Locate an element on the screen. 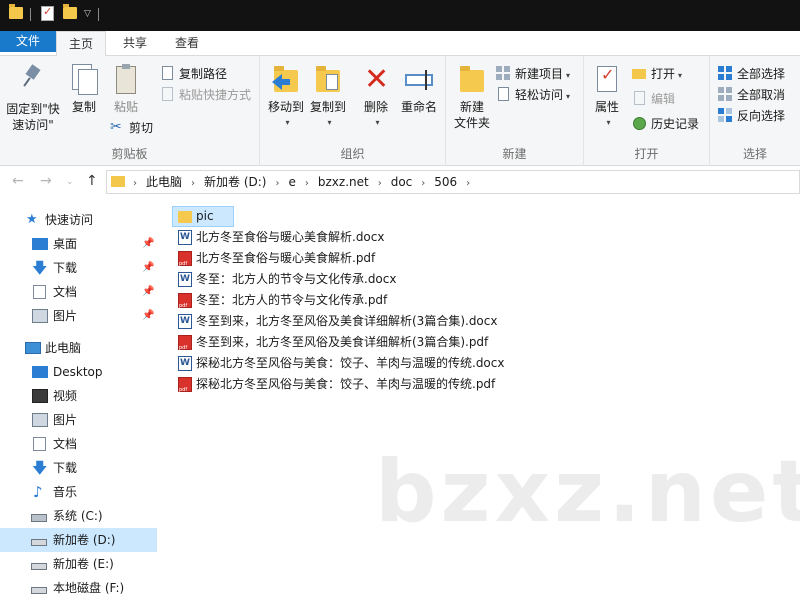 This screenshot has height=600, width=800. forward-arrow-icon: → is located at coordinates (46, 181).